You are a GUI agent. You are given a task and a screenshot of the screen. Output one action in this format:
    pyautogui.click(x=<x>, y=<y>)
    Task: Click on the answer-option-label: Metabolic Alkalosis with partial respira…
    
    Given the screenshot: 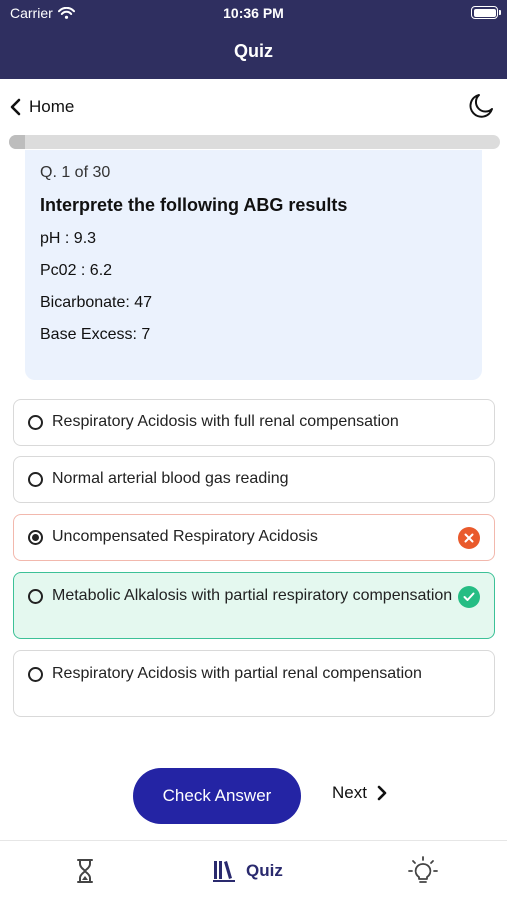 What is the action you would take?
    pyautogui.click(x=252, y=595)
    